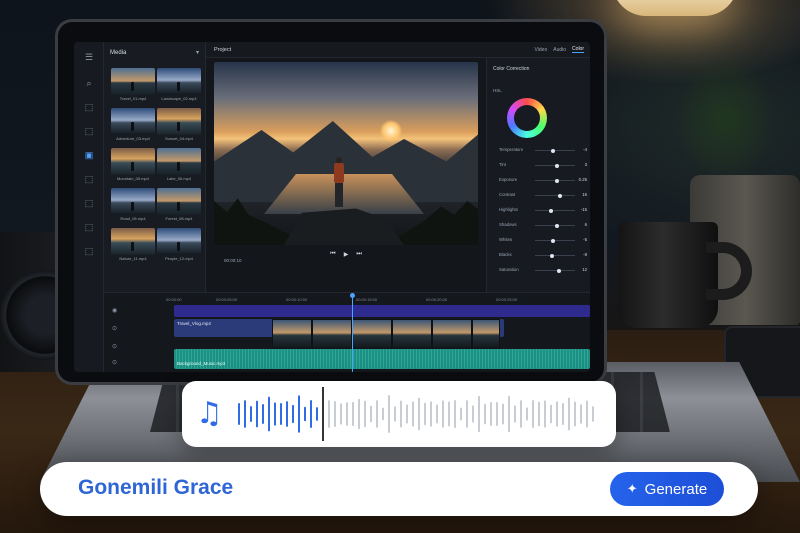 This screenshot has height=533, width=800. What do you see at coordinates (503, 164) in the screenshot?
I see `adjustment-label: Tint` at bounding box center [503, 164].